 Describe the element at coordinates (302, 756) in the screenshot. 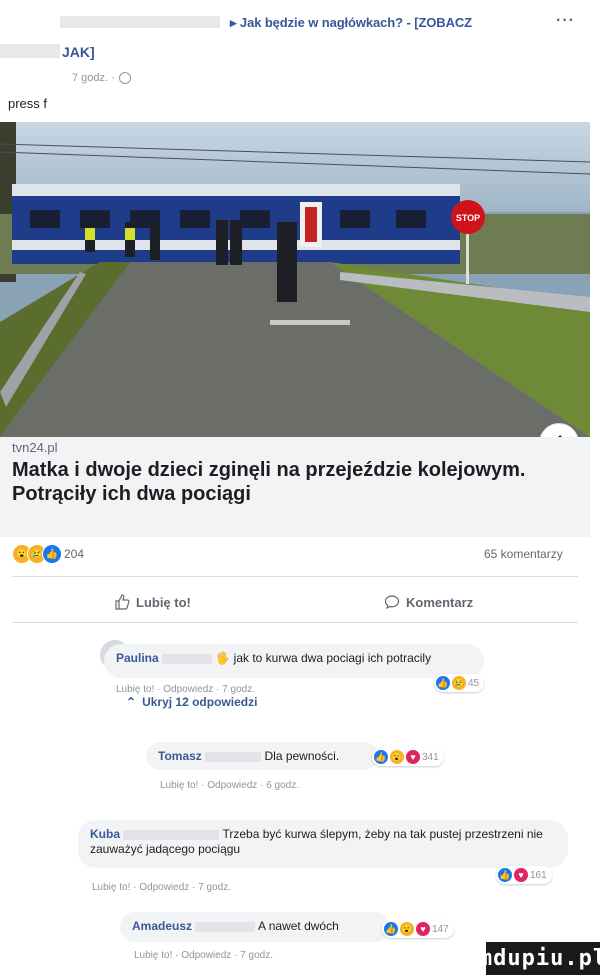

I see `comment-text: Dla pewności.` at that location.